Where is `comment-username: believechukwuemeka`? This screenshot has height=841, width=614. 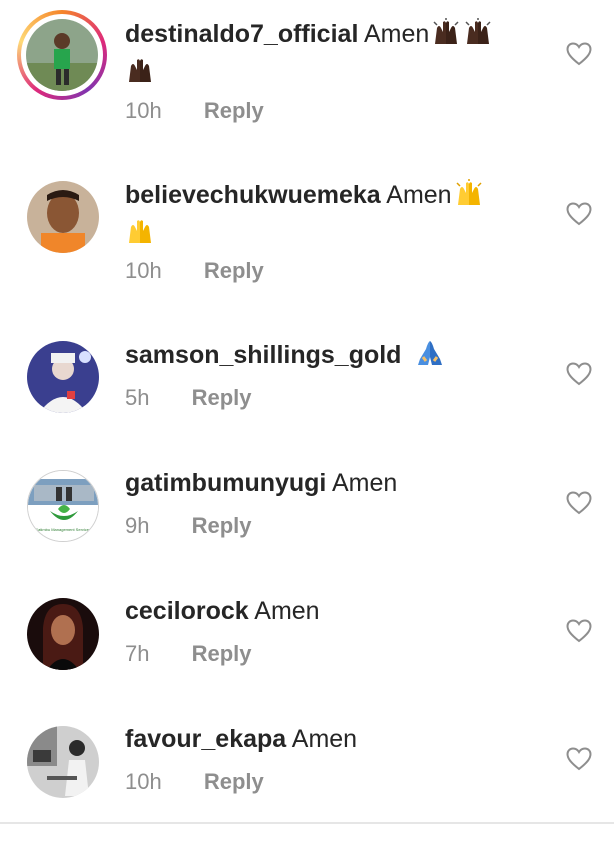 comment-username: believechukwuemeka is located at coordinates (253, 195).